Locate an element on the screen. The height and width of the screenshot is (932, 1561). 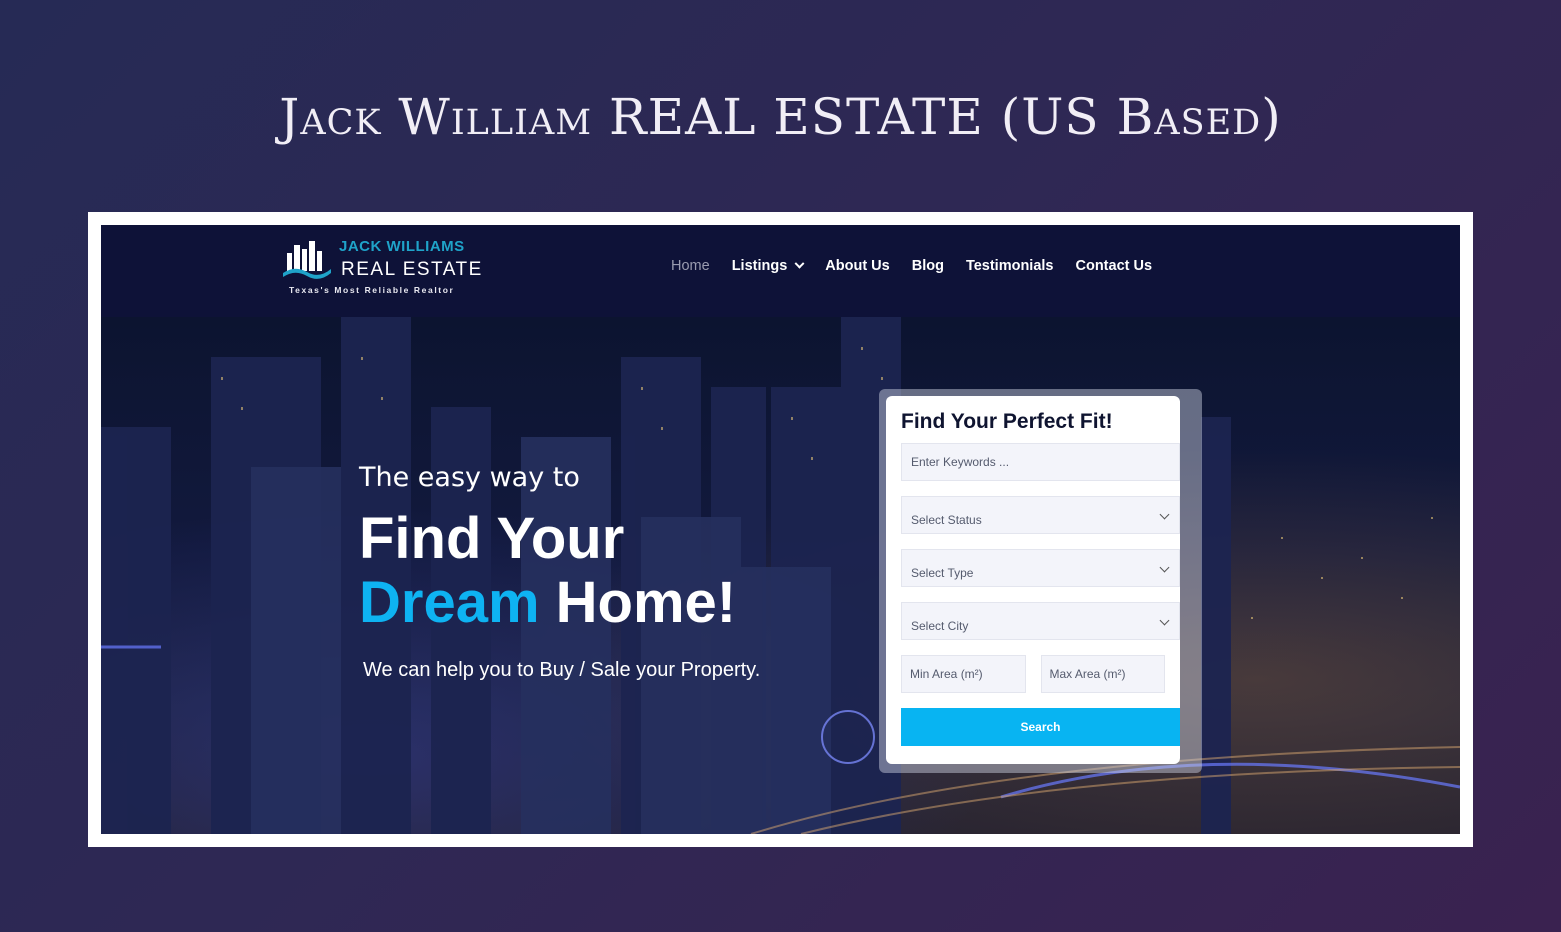
nav-testimonials: Testimonials is located at coordinates (1010, 266).